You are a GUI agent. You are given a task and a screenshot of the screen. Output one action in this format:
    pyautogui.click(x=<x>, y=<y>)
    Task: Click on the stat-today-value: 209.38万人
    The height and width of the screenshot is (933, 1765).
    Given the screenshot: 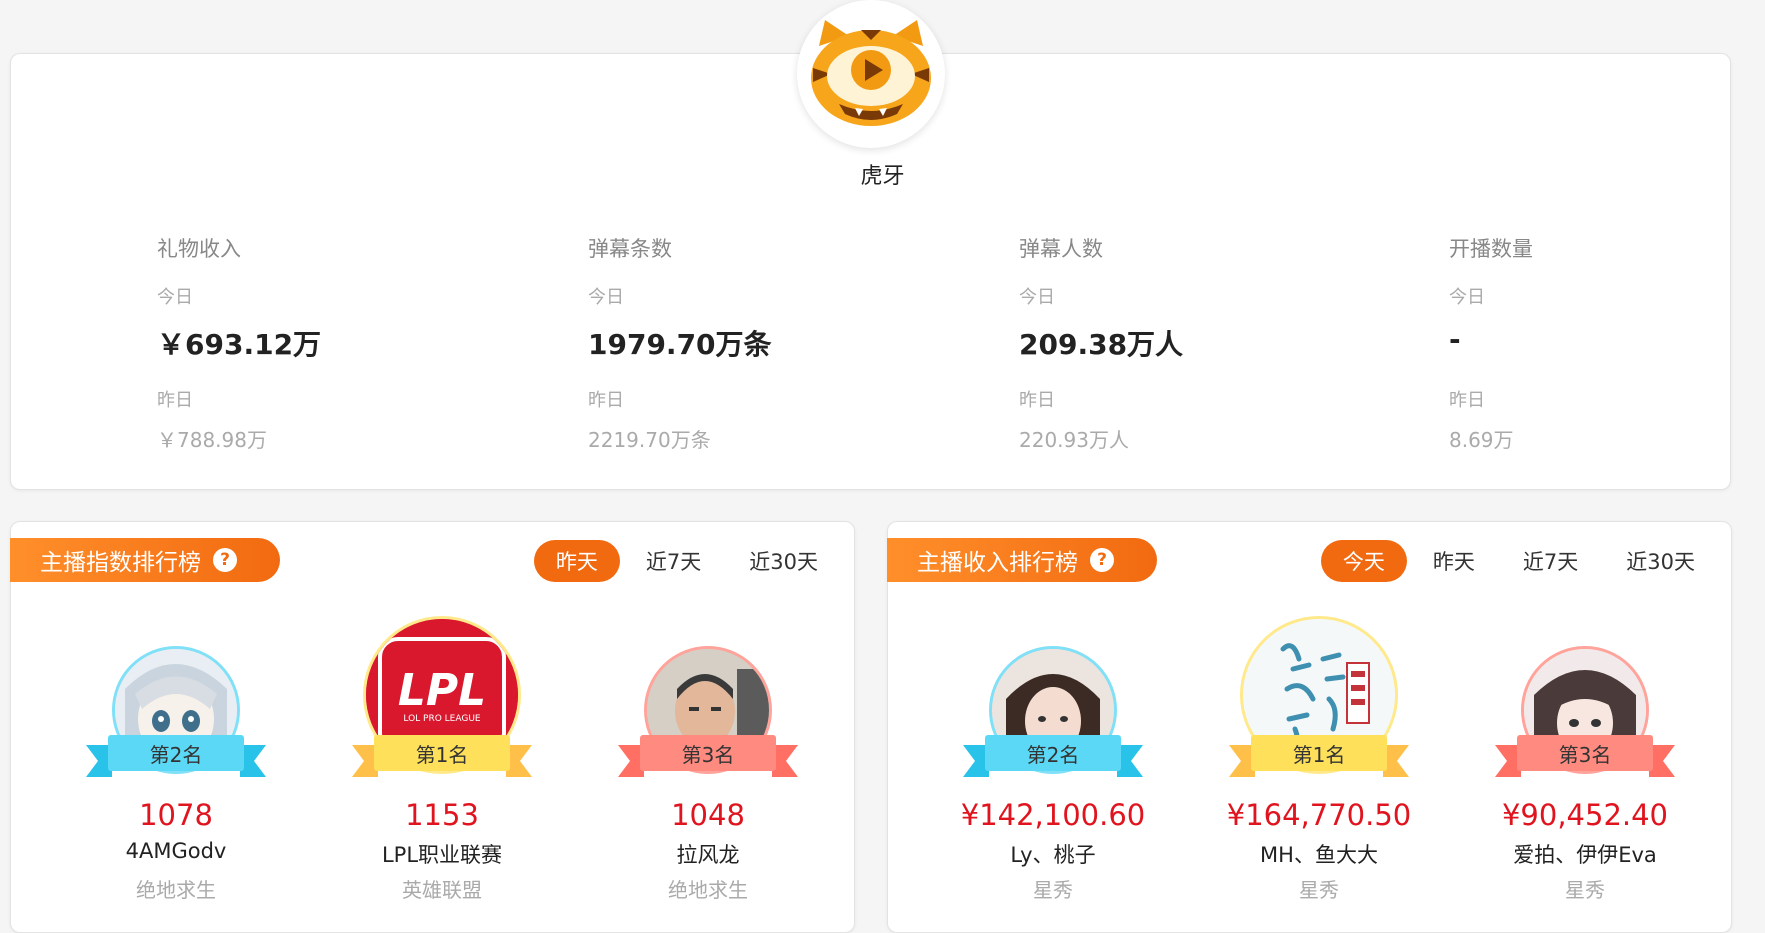 What is the action you would take?
    pyautogui.click(x=1101, y=344)
    